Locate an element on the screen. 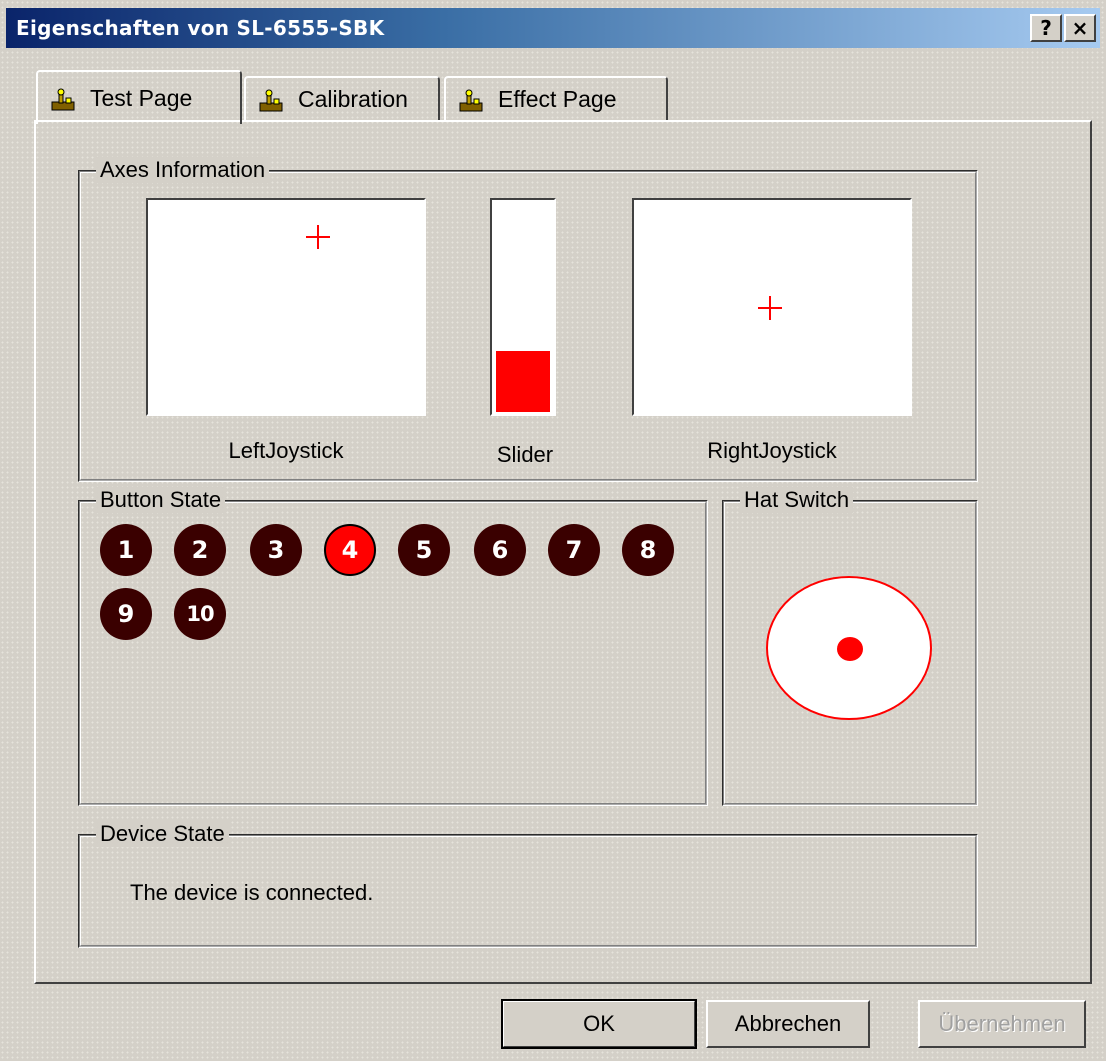 The image size is (1106, 1061). tab-label: Effect Page is located at coordinates (557, 99).